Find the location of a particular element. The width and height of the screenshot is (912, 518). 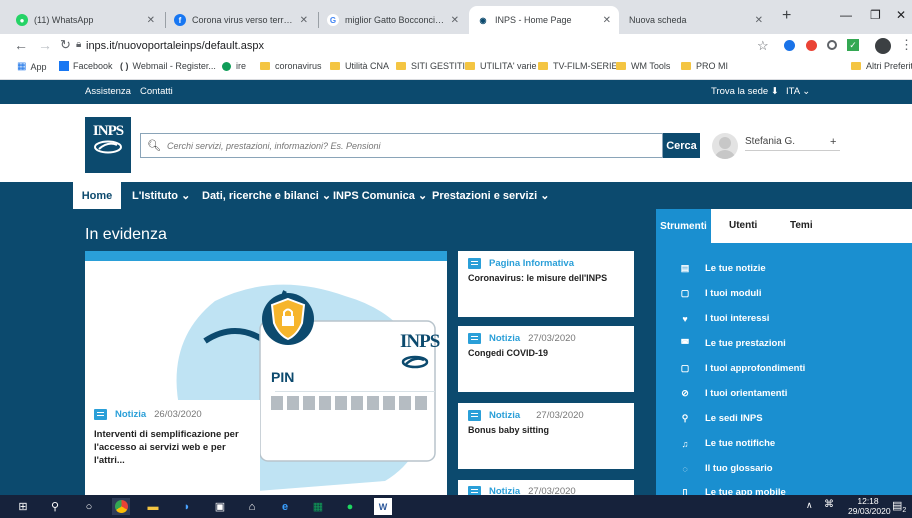

bookmark-siti-gestiti: SITI GESTITI is located at coordinates (430, 66).